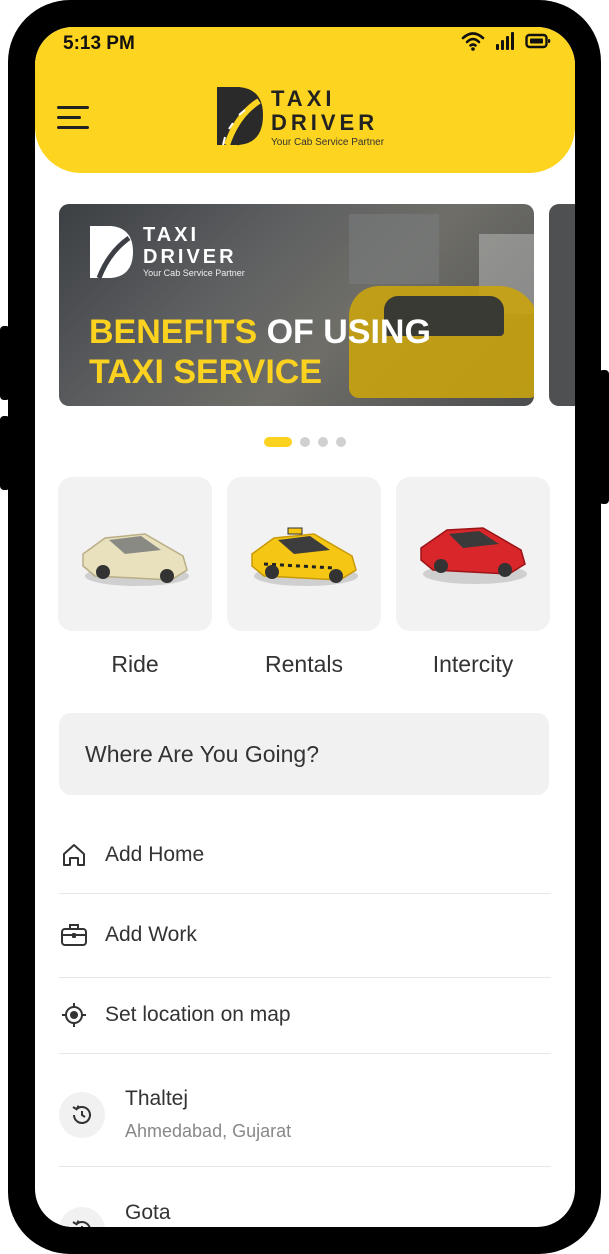 Image resolution: width=609 pixels, height=1254 pixels. I want to click on destination-search-input, so click(305, 754).